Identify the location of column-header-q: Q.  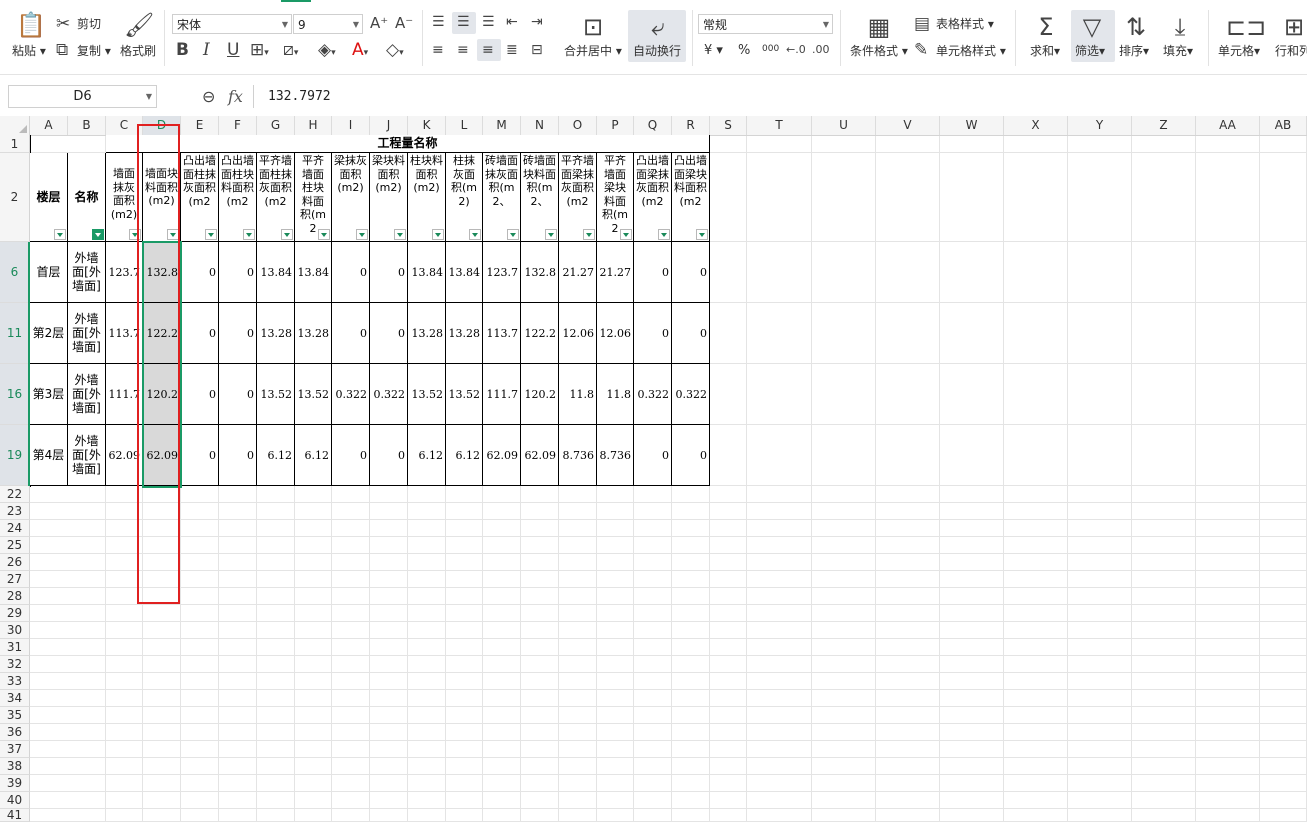
(653, 125).